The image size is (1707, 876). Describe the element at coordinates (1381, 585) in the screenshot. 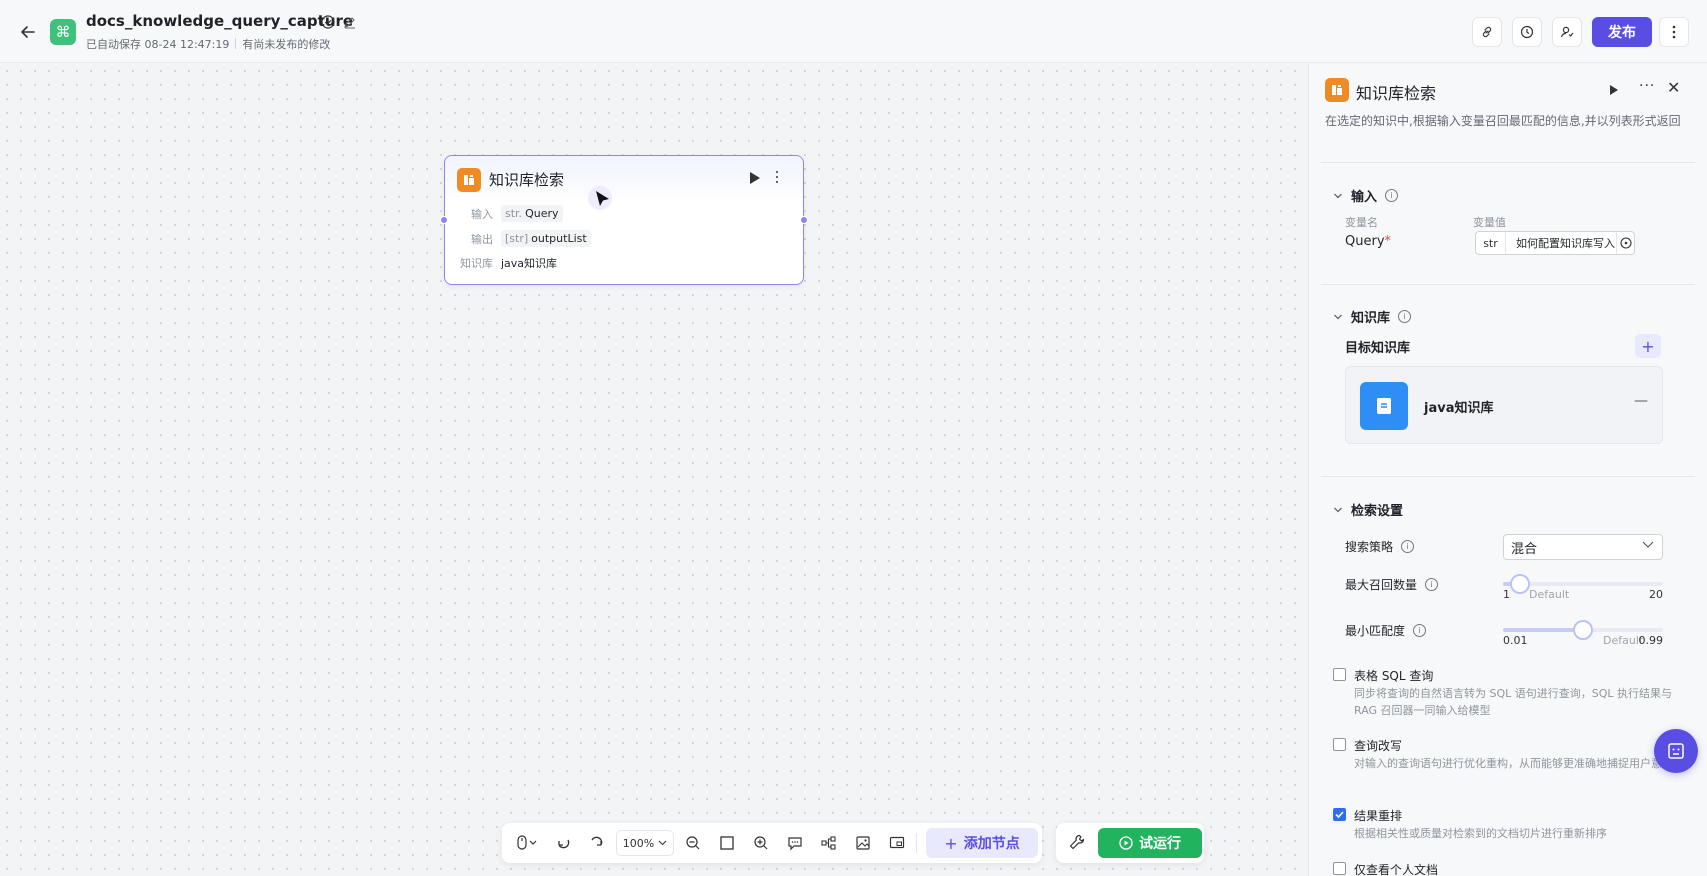

I see `max-recall-label: 最大召回数量` at that location.